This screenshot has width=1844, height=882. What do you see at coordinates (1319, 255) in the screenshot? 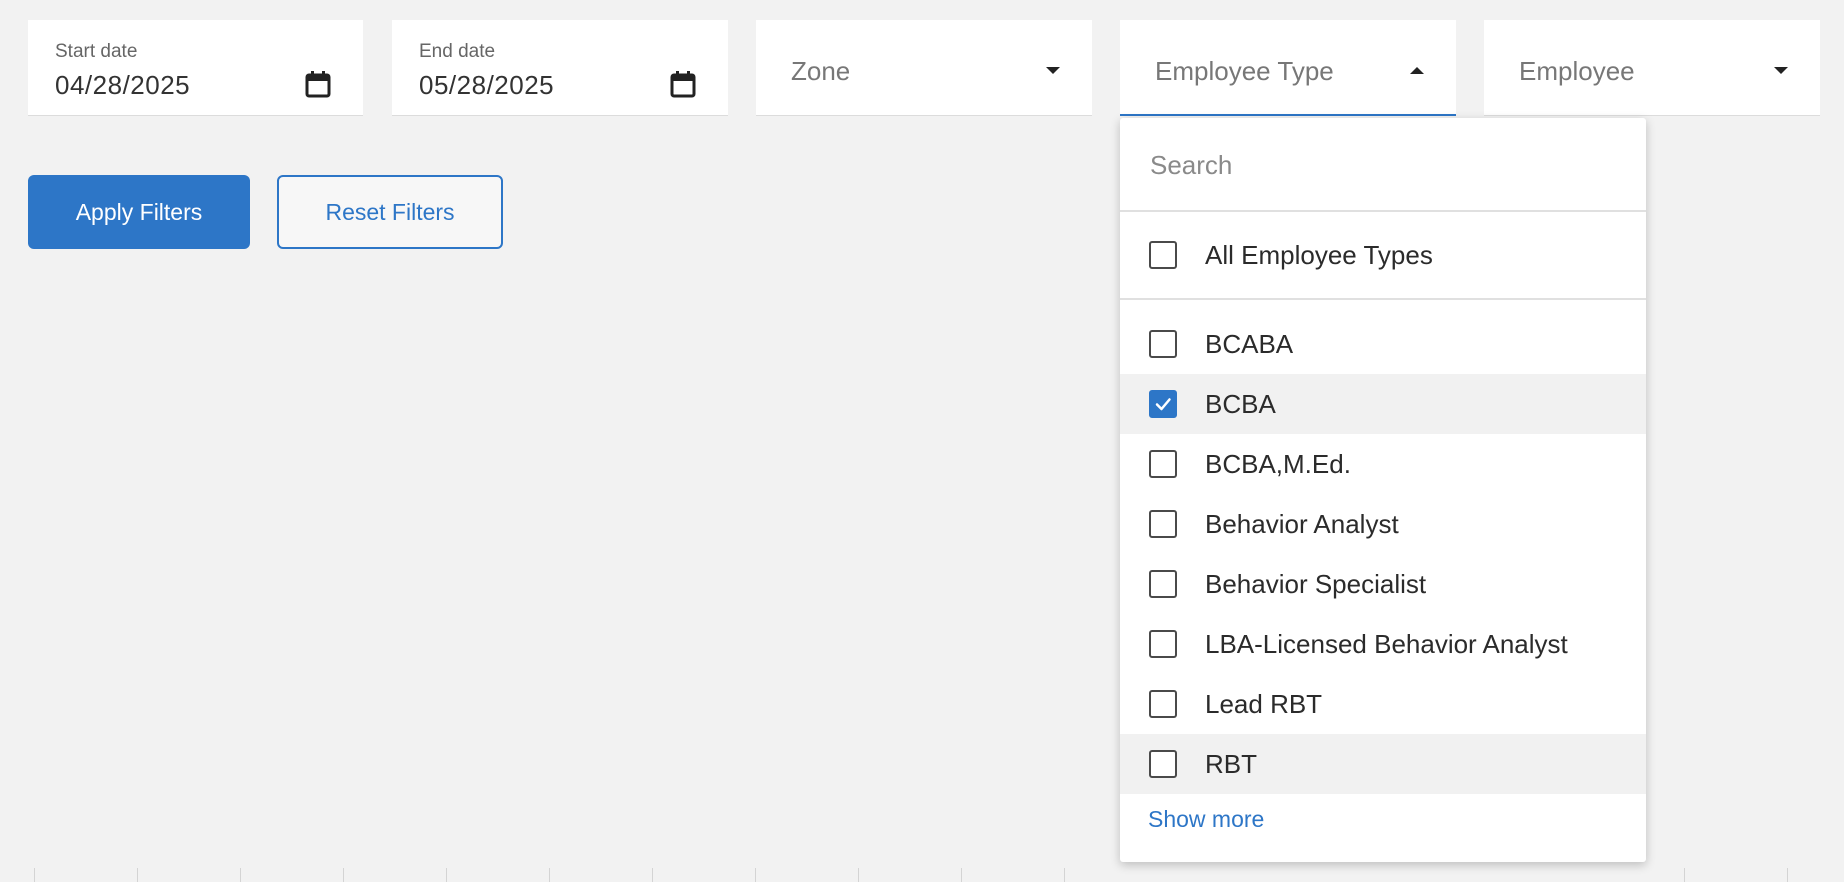
I see `all-employee-types-label: All Employee Types` at bounding box center [1319, 255].